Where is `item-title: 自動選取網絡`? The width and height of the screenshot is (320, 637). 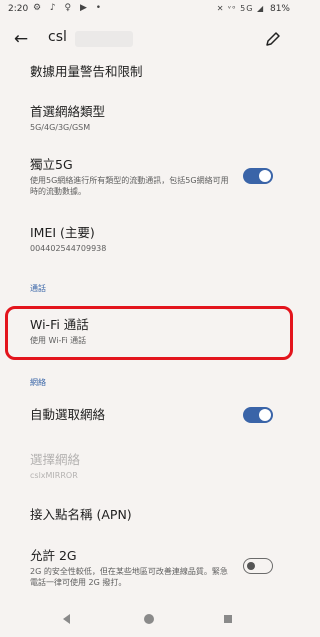 item-title: 自動選取網絡 is located at coordinates (68, 414).